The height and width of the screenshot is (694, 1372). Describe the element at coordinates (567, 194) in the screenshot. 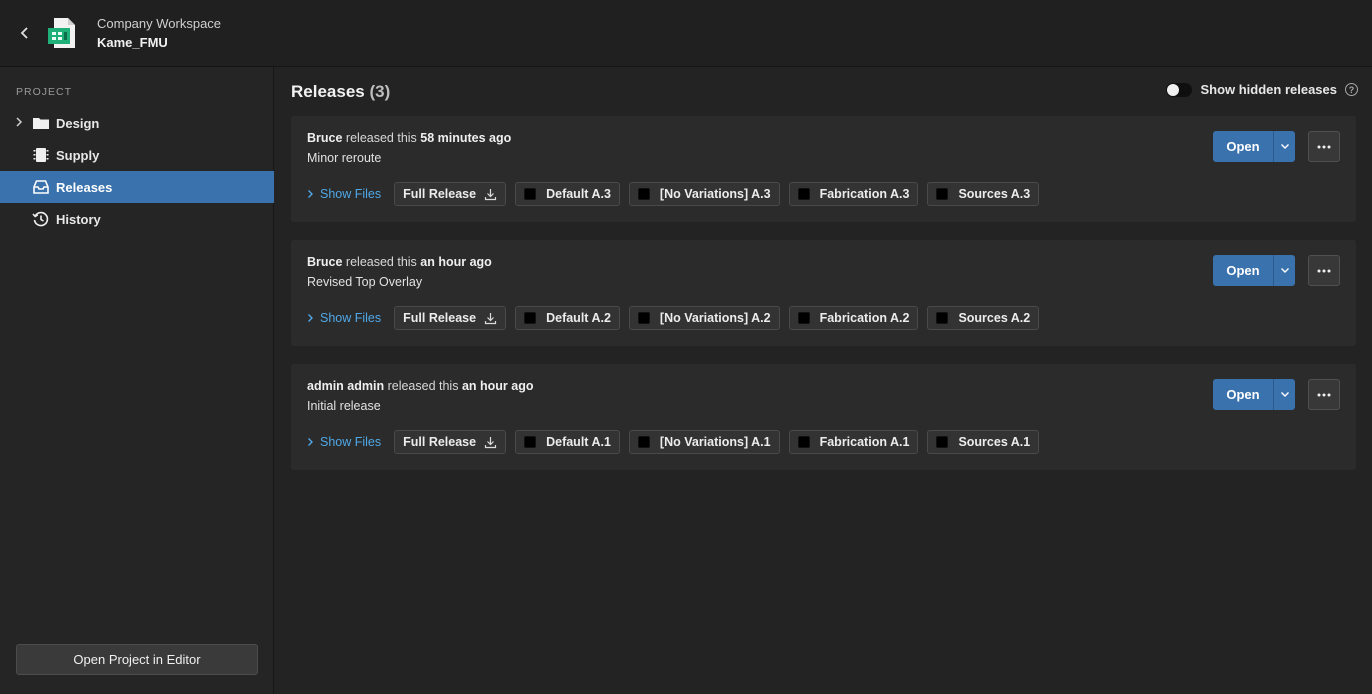

I see `file-pill-default: Default A.3` at that location.